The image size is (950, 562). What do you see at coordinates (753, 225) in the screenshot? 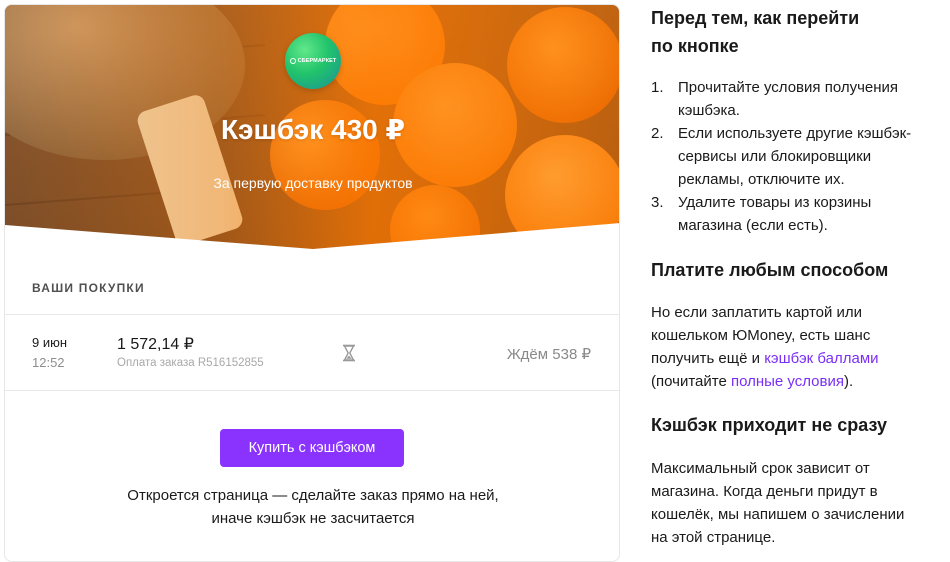
I see `step-text: магазина (если есть).` at bounding box center [753, 225].